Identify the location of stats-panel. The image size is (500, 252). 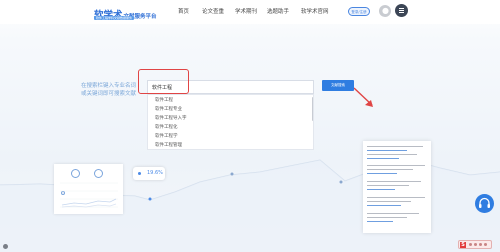
(88, 189).